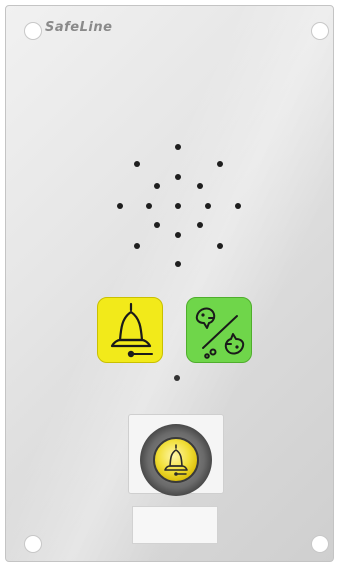 The image size is (339, 567). I want to click on speech-key, so click(219, 330).